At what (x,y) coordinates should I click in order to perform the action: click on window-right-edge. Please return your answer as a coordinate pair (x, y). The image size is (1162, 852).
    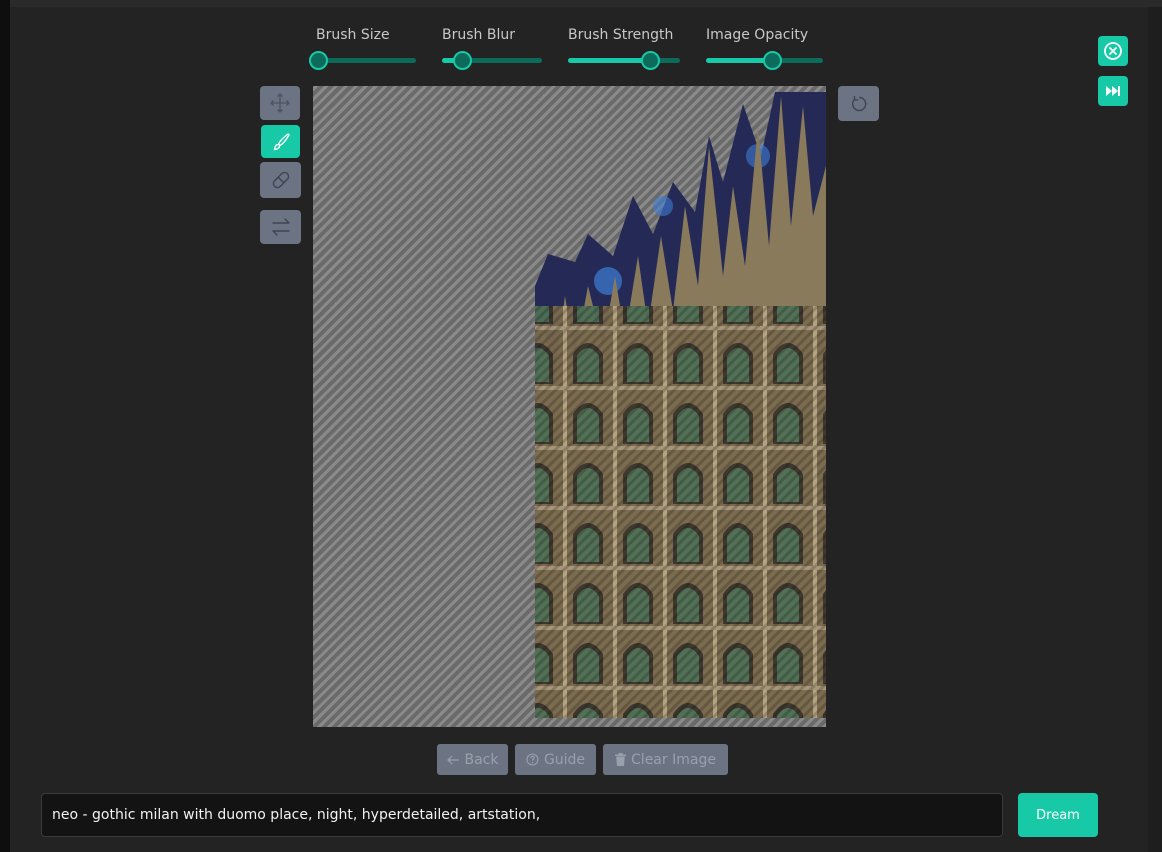
    Looking at the image, I should click on (1155, 429).